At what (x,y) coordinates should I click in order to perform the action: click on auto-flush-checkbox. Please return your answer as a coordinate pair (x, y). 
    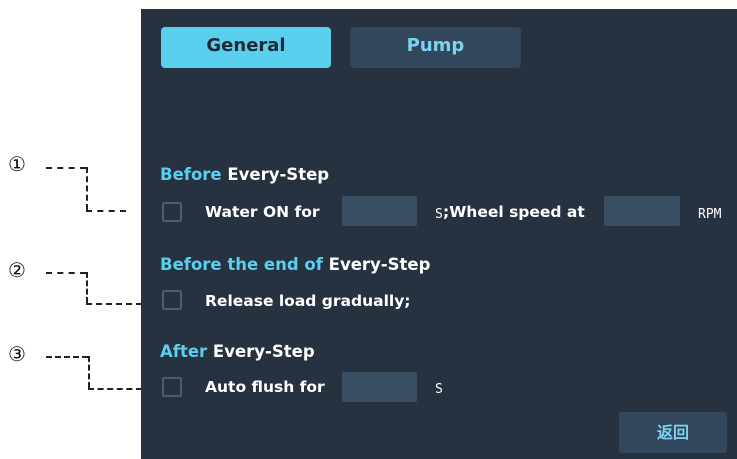
    Looking at the image, I should click on (172, 387).